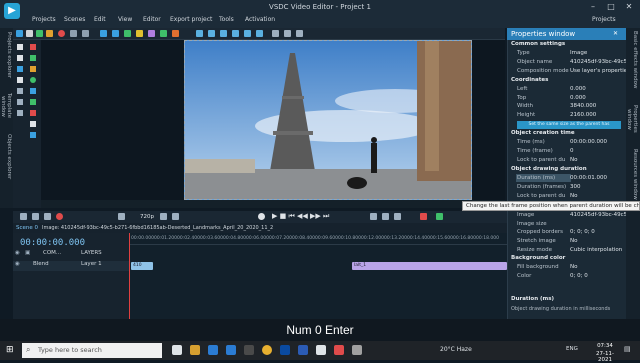 The height and width of the screenshot is (363, 640). What do you see at coordinates (33, 135) in the screenshot?
I see `image-tool-icon` at bounding box center [33, 135].